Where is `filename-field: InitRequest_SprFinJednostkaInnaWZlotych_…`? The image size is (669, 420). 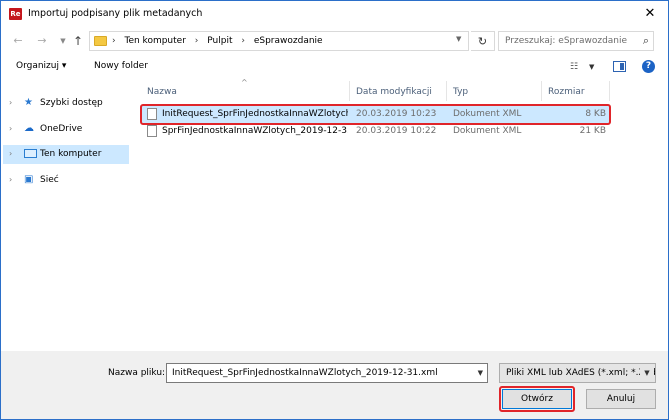 filename-field: InitRequest_SprFinJednostkaInnaWZlotych_… is located at coordinates (327, 373).